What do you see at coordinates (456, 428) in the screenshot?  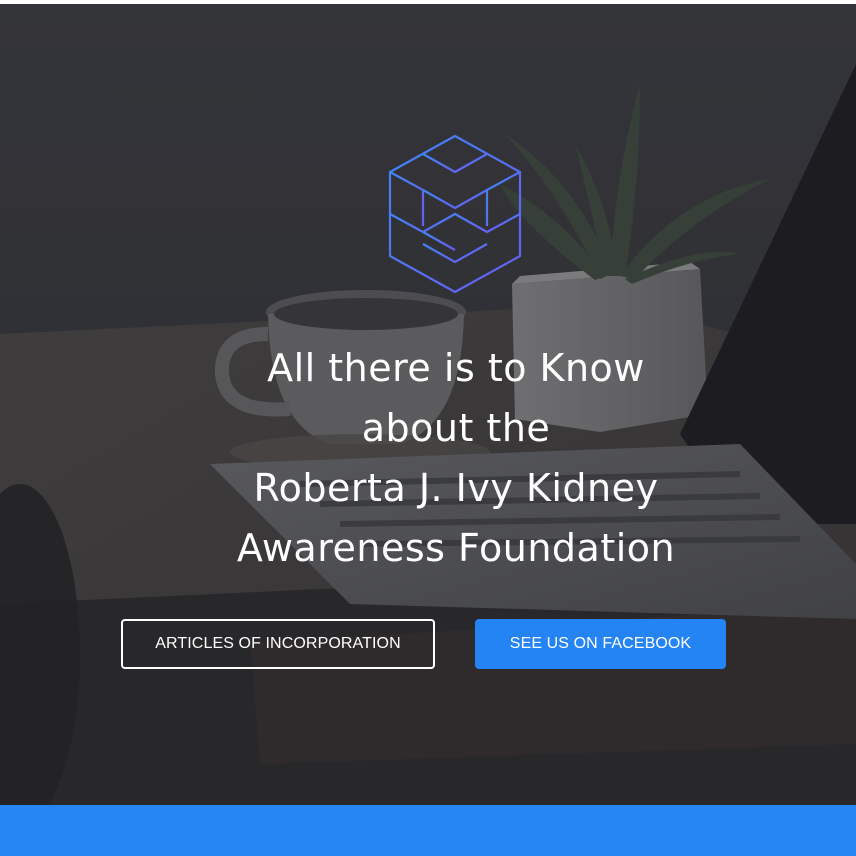 I see `headline-line-2: about the` at bounding box center [456, 428].